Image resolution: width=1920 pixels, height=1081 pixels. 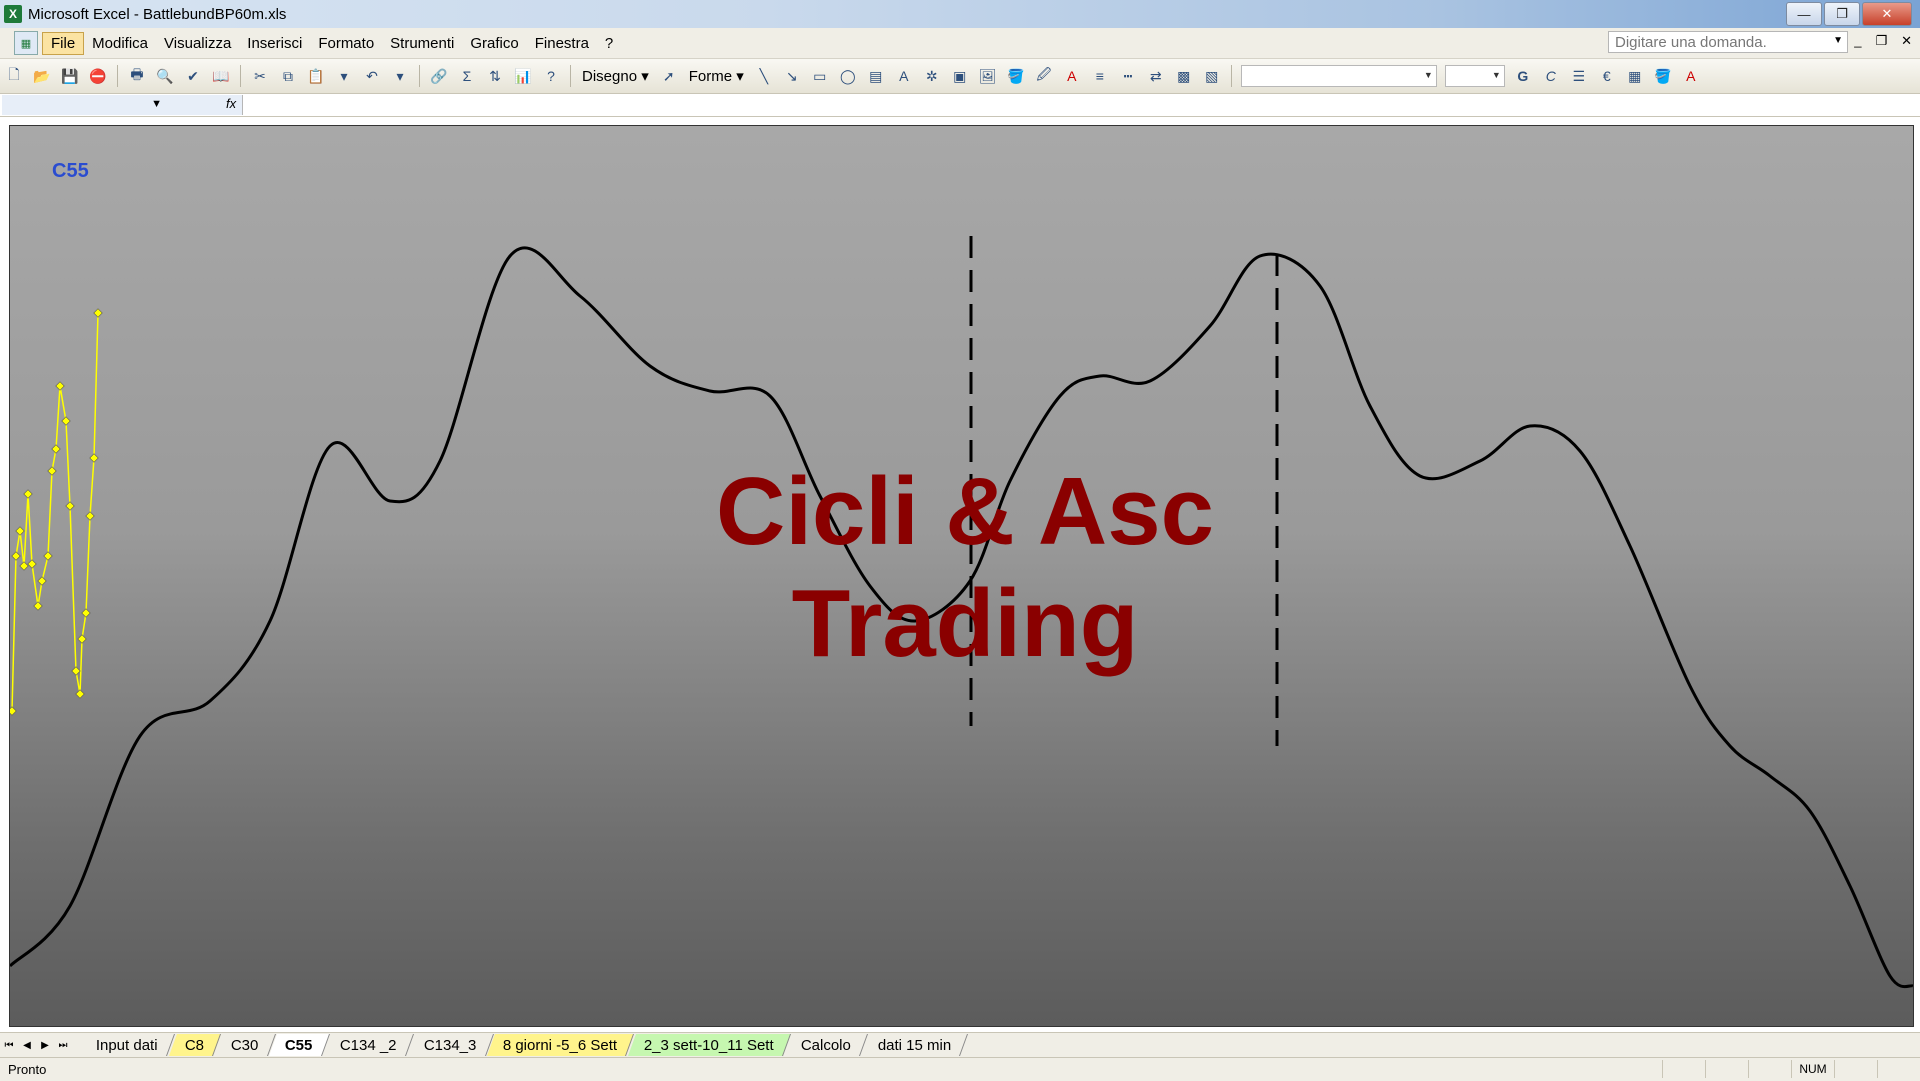 What do you see at coordinates (523, 76) in the screenshot?
I see `chart-wizard-icon: 📊` at bounding box center [523, 76].